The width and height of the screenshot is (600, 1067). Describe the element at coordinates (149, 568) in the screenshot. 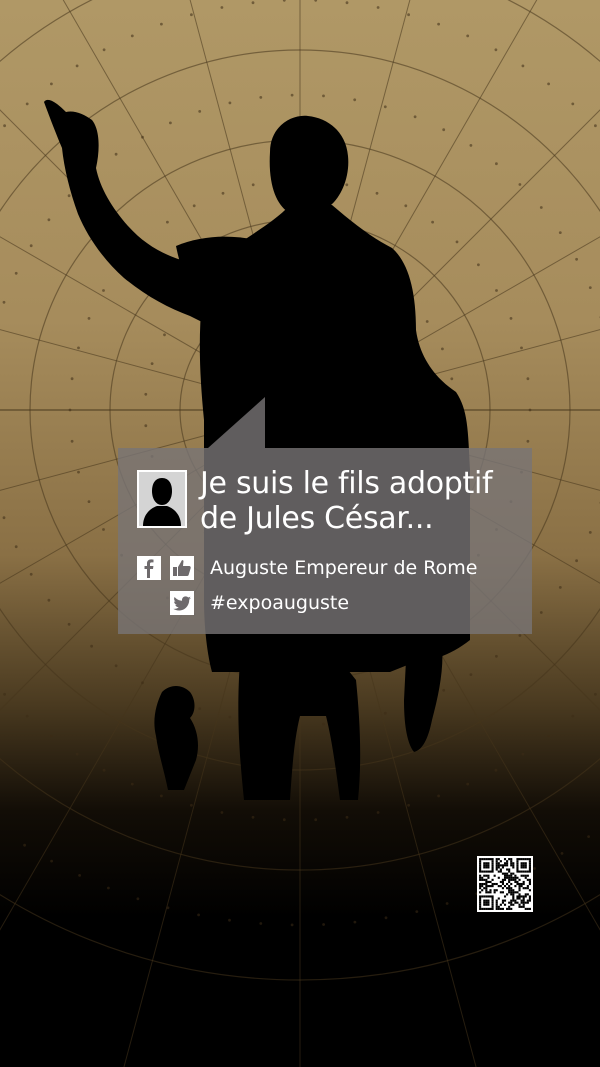

I see `facebook-icon` at that location.